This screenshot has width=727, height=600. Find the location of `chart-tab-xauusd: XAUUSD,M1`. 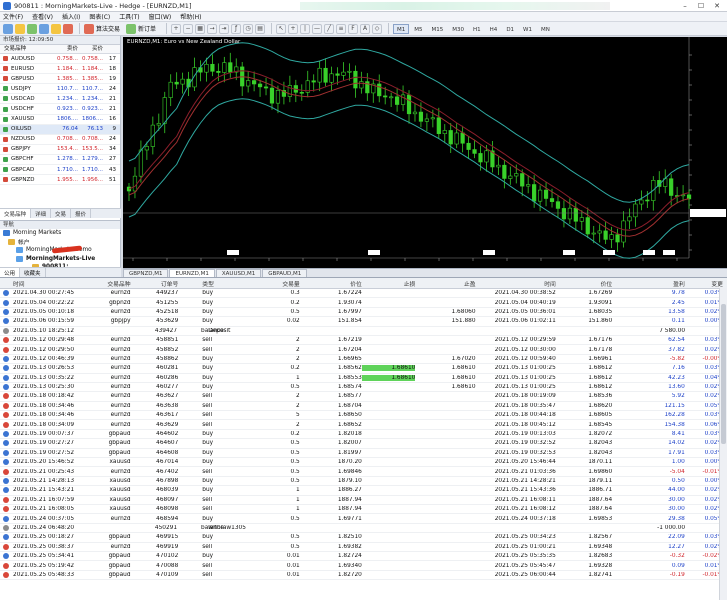

chart-tab-xauusd: XAUUSD,M1 is located at coordinates (238, 273).